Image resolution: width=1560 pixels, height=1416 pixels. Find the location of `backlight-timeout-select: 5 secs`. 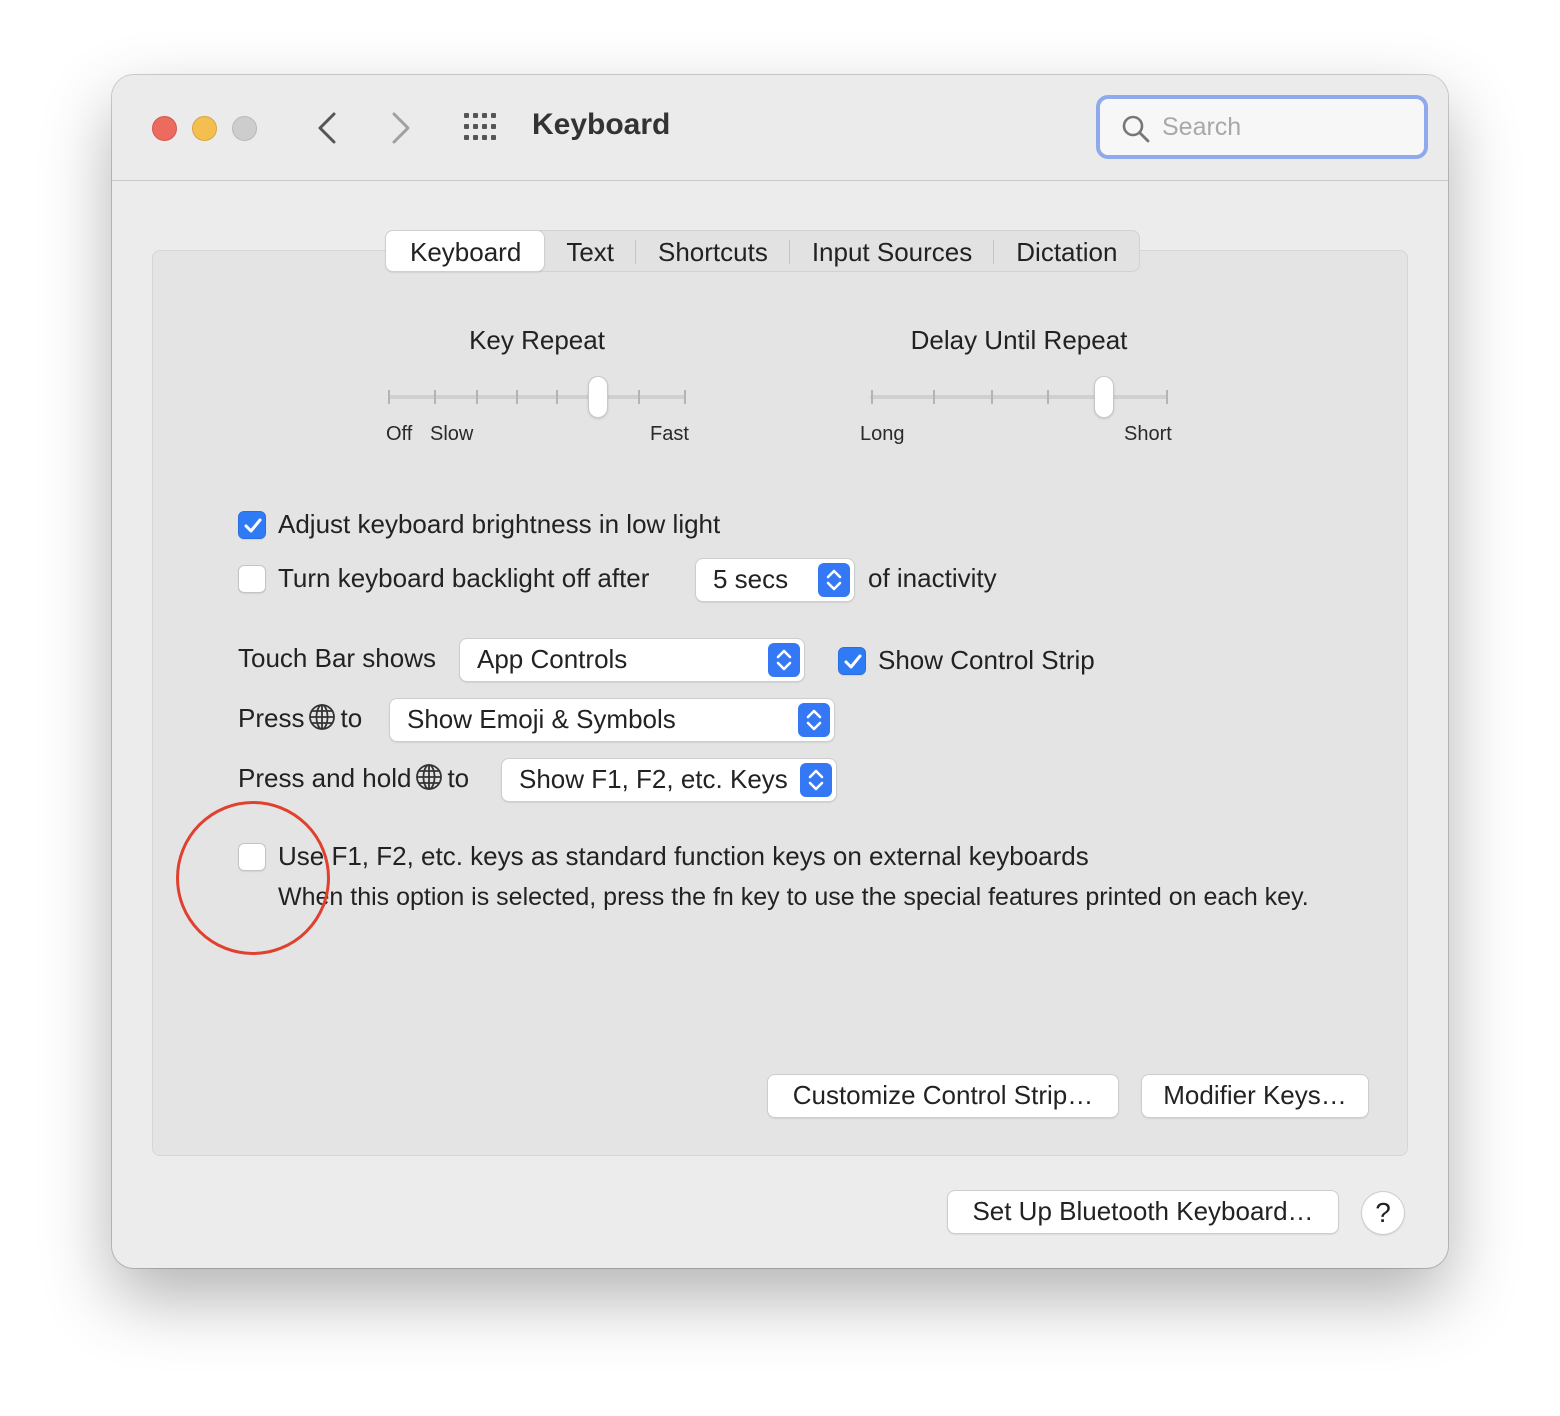

backlight-timeout-select: 5 secs is located at coordinates (775, 580).